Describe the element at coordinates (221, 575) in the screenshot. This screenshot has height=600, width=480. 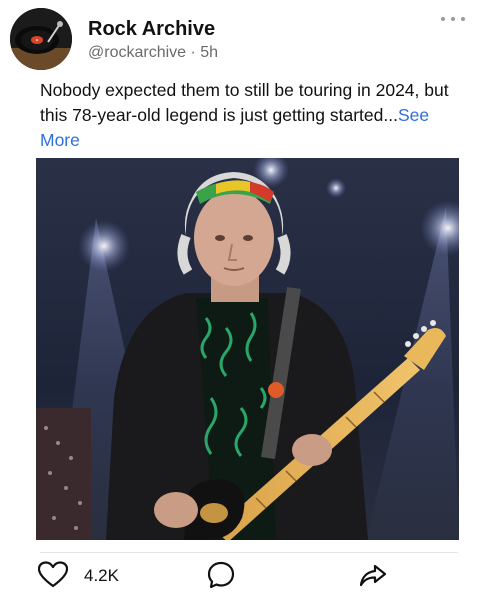
I see `comment-icon` at that location.